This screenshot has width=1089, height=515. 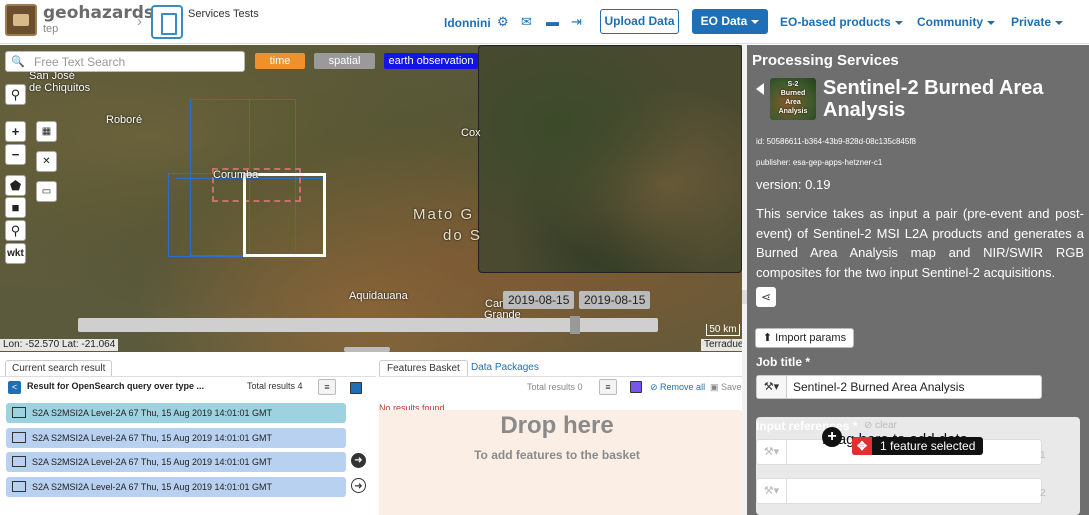 I want to click on free-text-search: 🔍, so click(x=125, y=61).